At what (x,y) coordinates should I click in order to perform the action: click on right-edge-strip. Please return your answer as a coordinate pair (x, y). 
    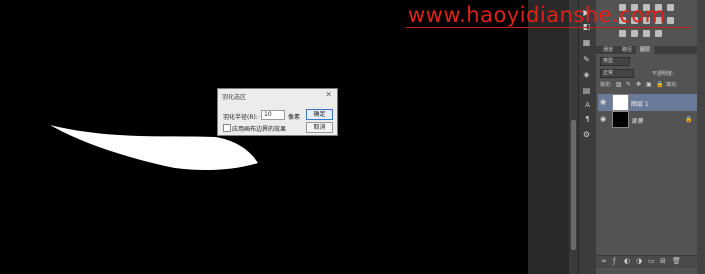
    Looking at the image, I should click on (701, 137).